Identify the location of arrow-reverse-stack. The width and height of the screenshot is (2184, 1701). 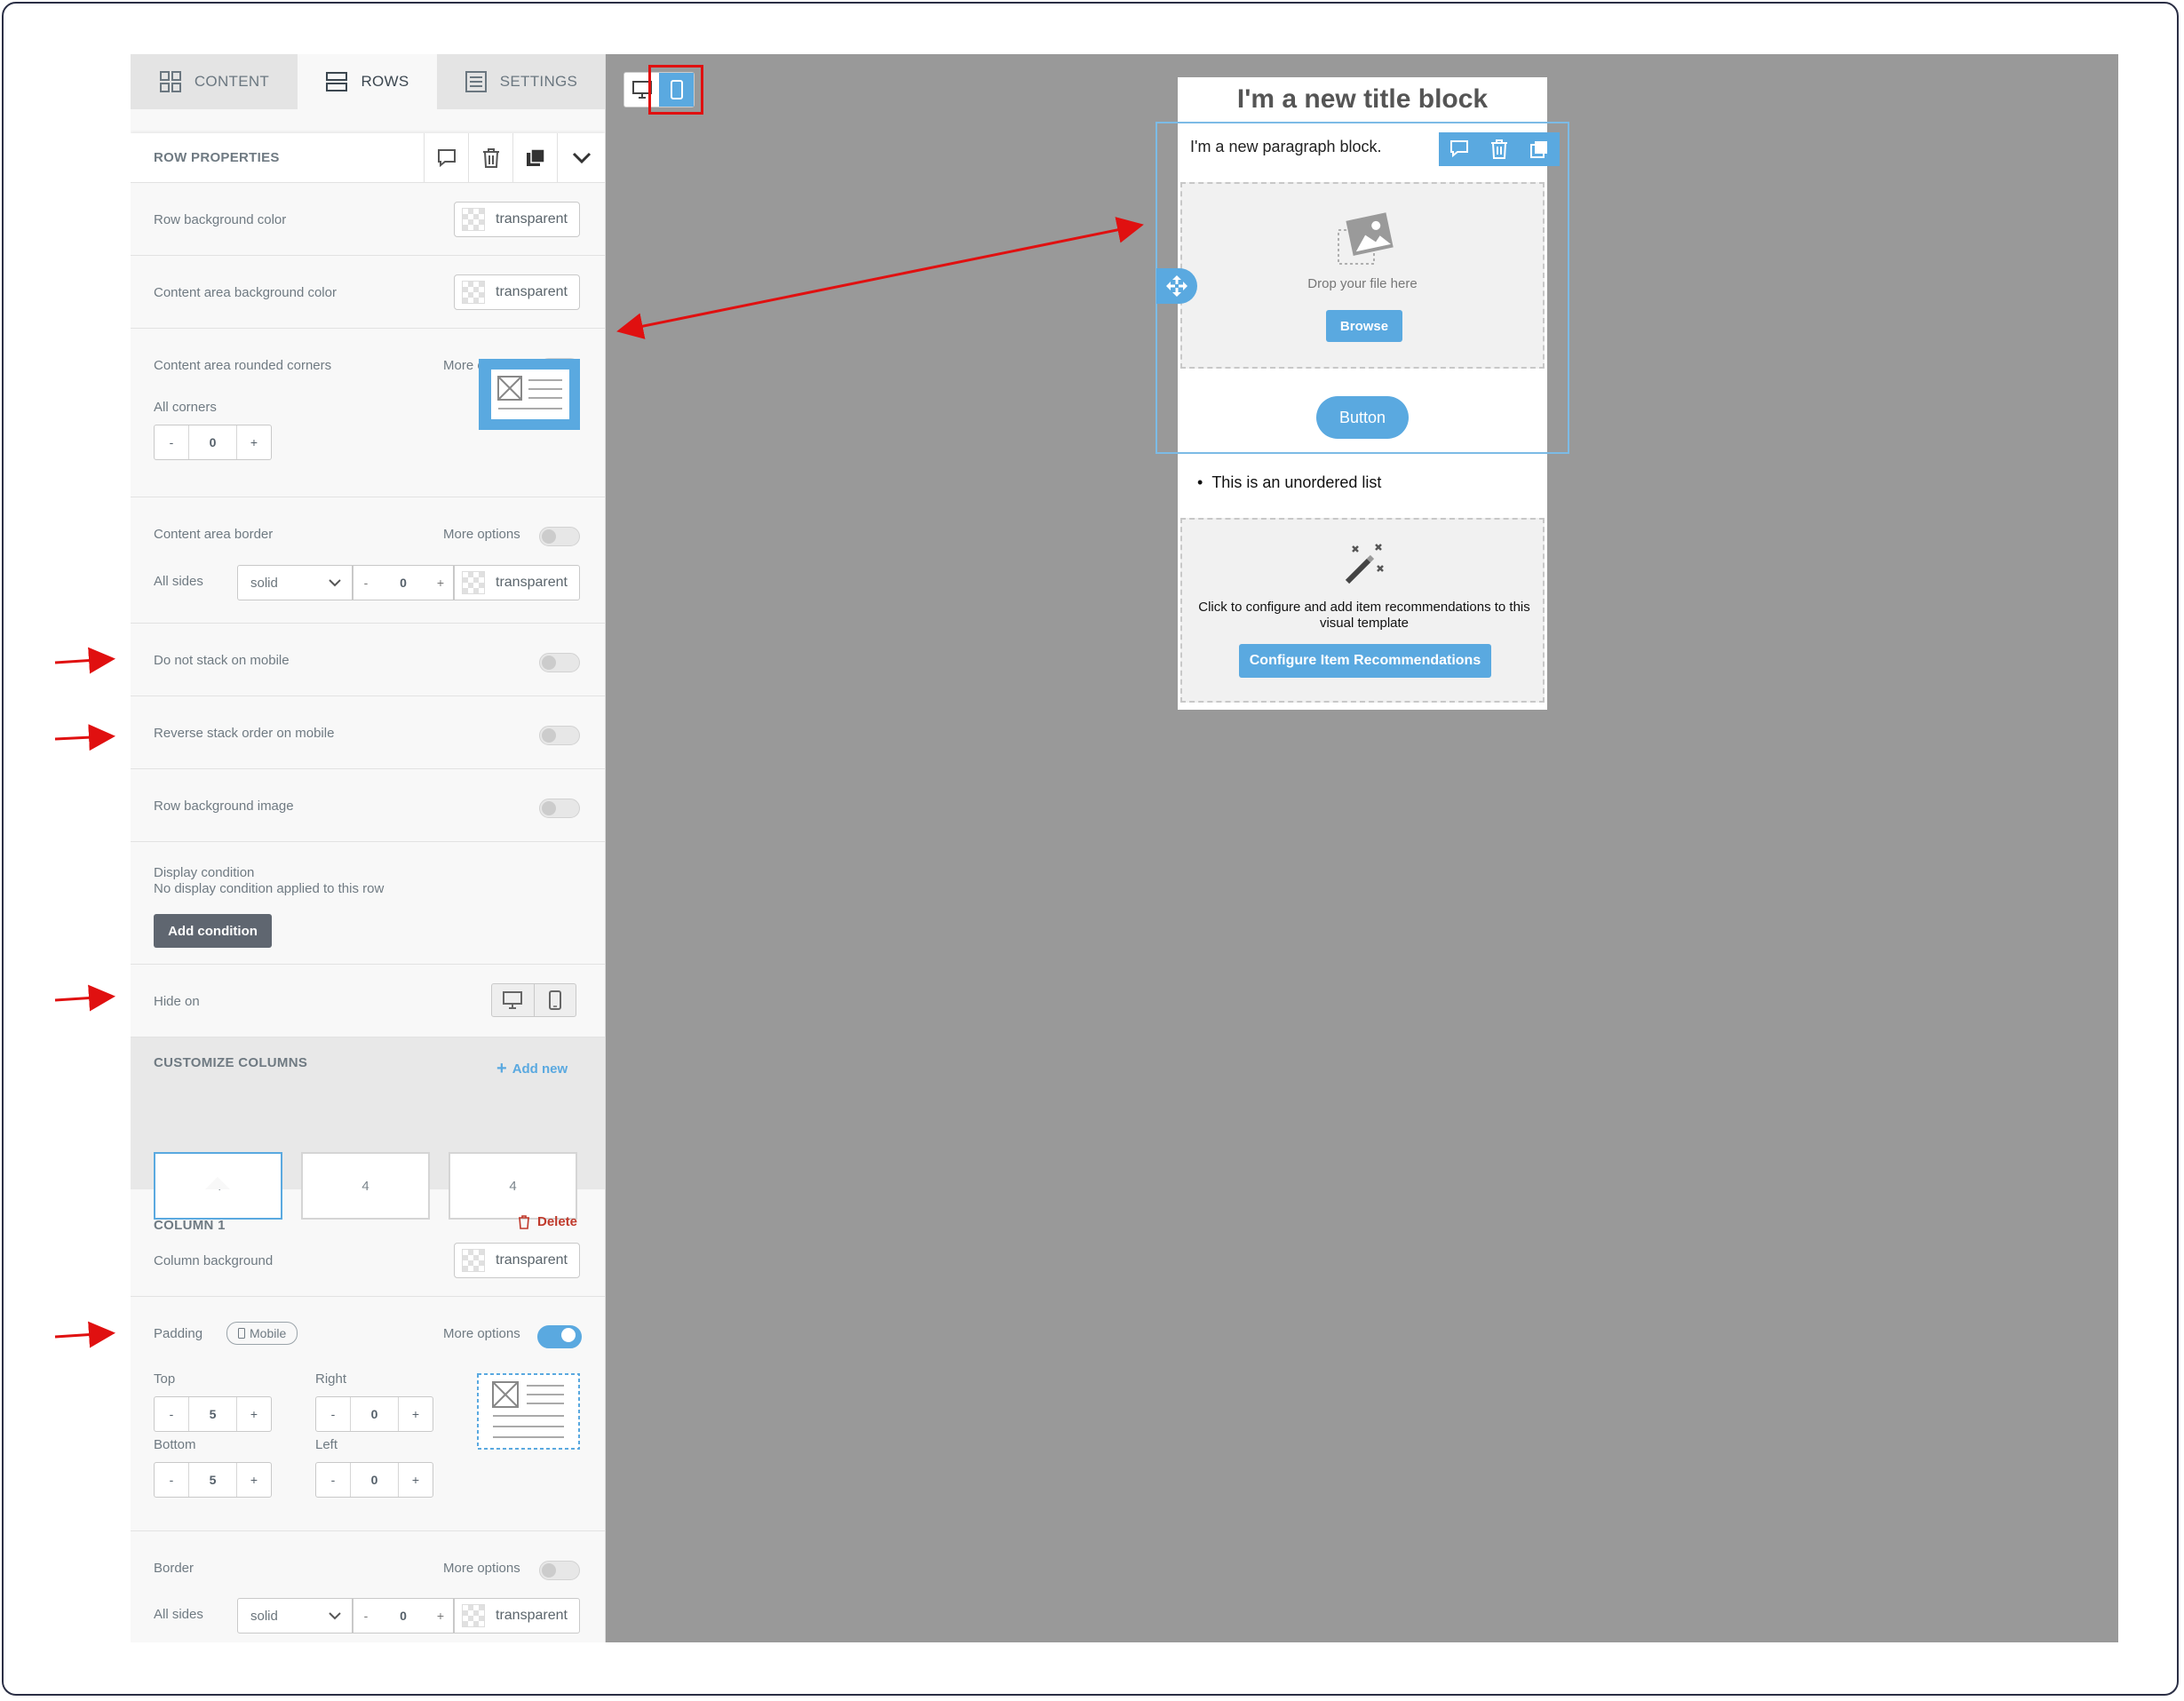
(84, 737).